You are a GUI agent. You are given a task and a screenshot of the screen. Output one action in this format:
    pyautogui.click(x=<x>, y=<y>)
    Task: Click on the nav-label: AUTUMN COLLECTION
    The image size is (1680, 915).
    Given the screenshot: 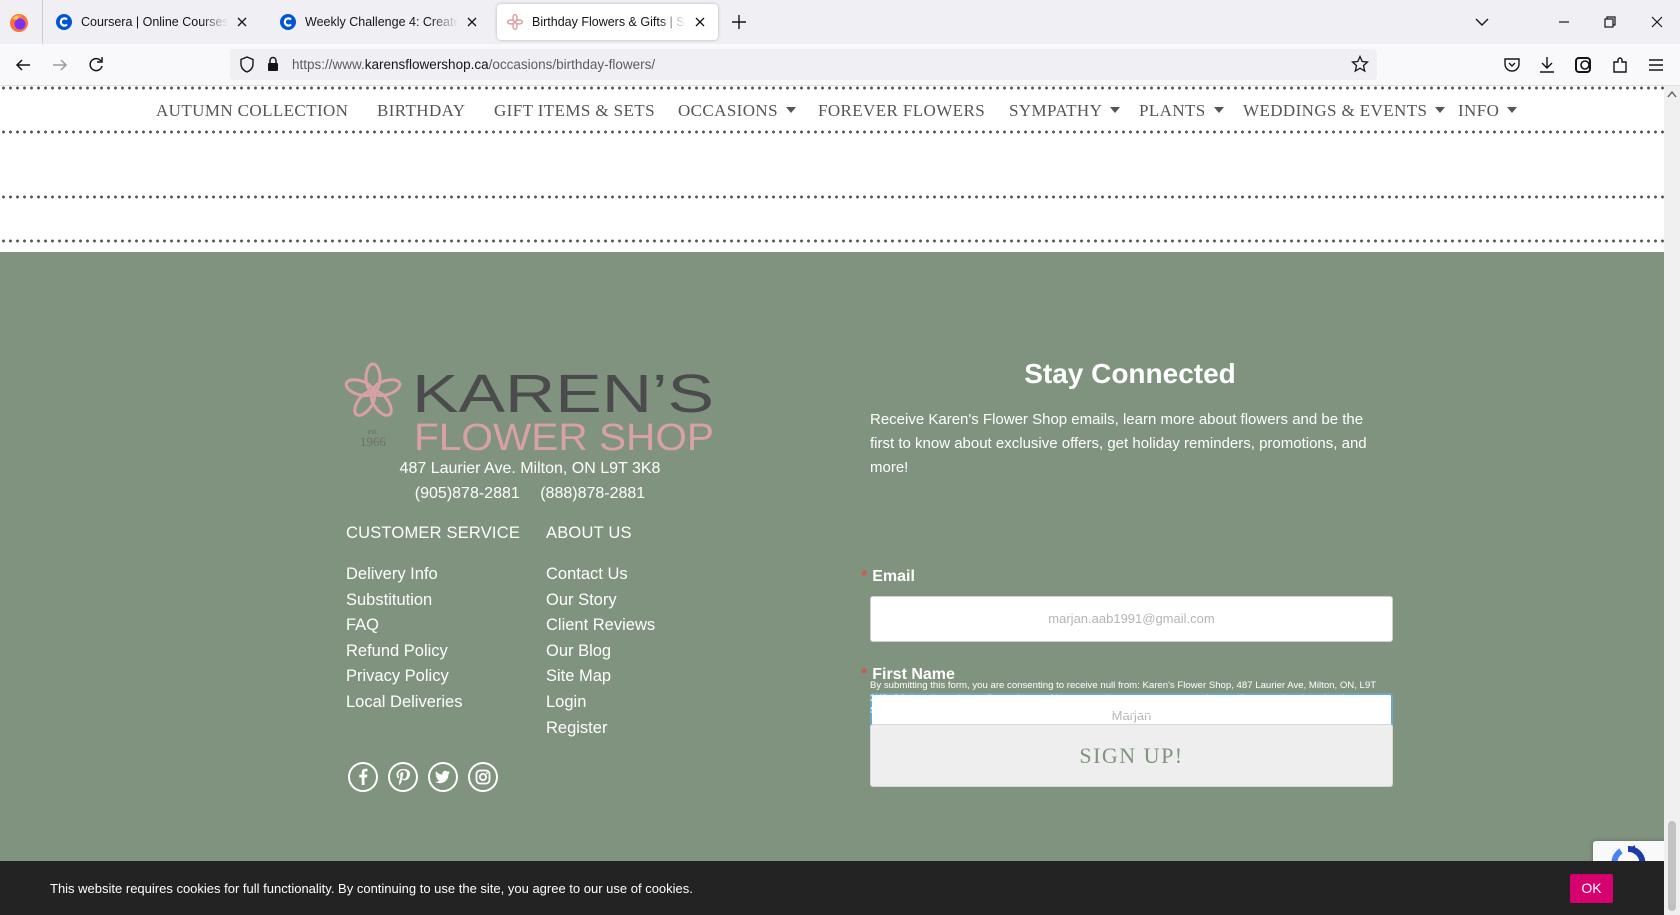 What is the action you would take?
    pyautogui.click(x=252, y=110)
    